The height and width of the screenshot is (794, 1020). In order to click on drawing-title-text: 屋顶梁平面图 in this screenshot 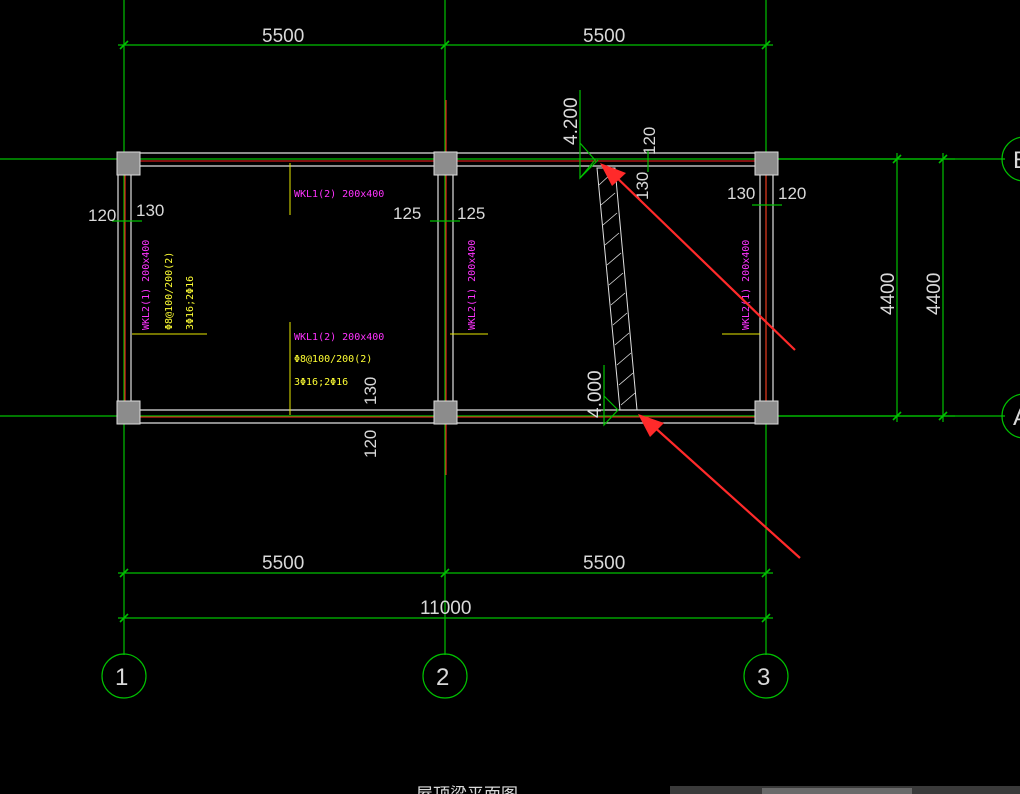, I will do `click(467, 789)`.